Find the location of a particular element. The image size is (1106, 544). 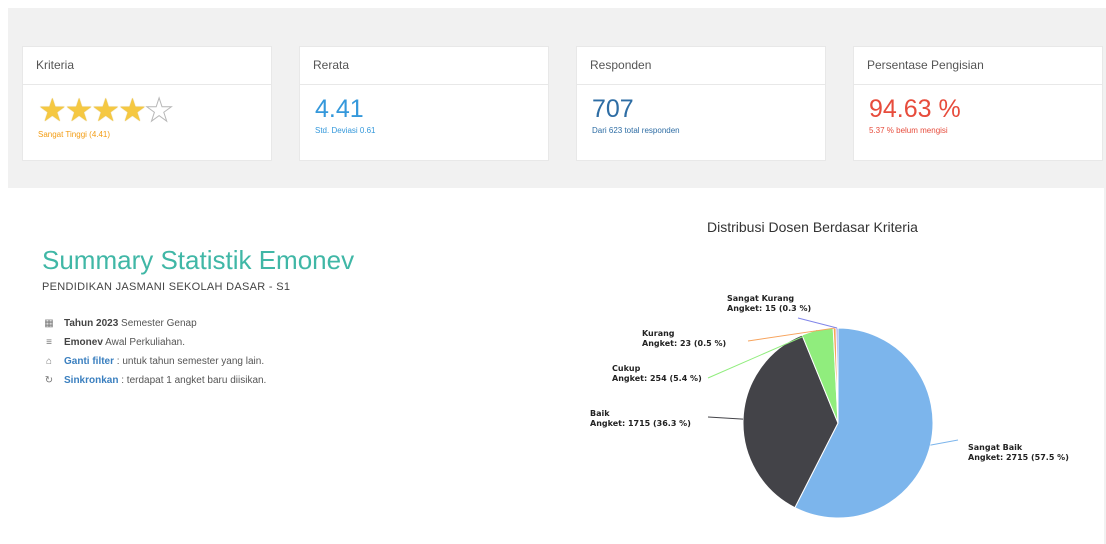

slice-label-name: Baik is located at coordinates (600, 413).